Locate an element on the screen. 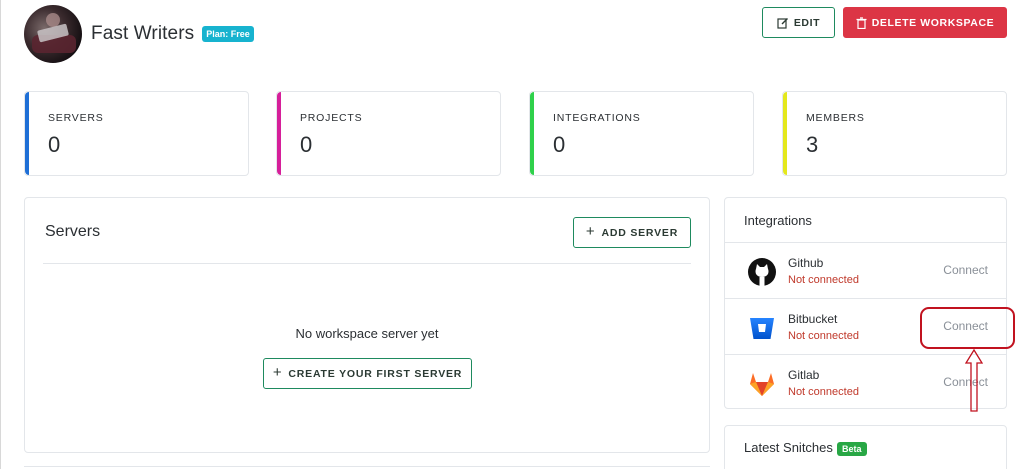 The width and height of the screenshot is (1024, 469). latest-snitches-title: Latest Snitches is located at coordinates (788, 447).